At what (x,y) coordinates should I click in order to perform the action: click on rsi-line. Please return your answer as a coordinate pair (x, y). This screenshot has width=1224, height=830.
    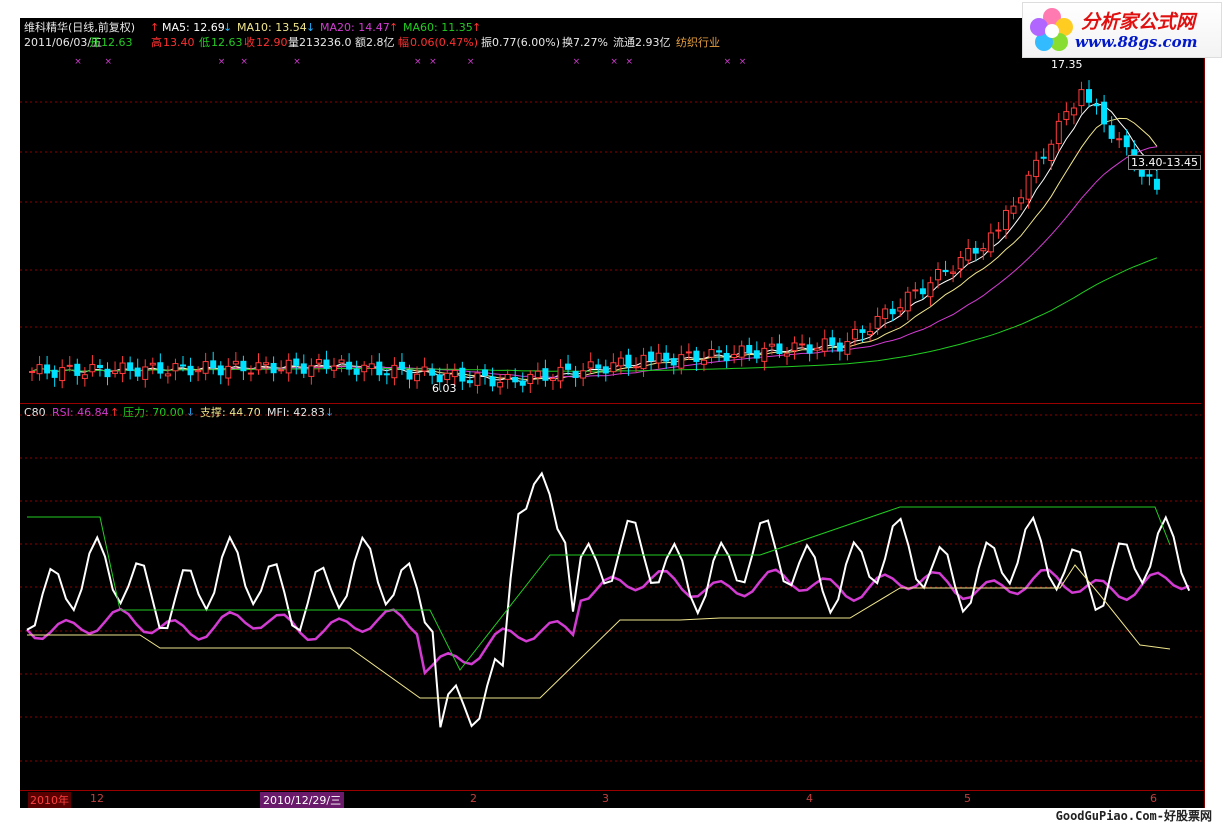
    Looking at the image, I should click on (608, 622).